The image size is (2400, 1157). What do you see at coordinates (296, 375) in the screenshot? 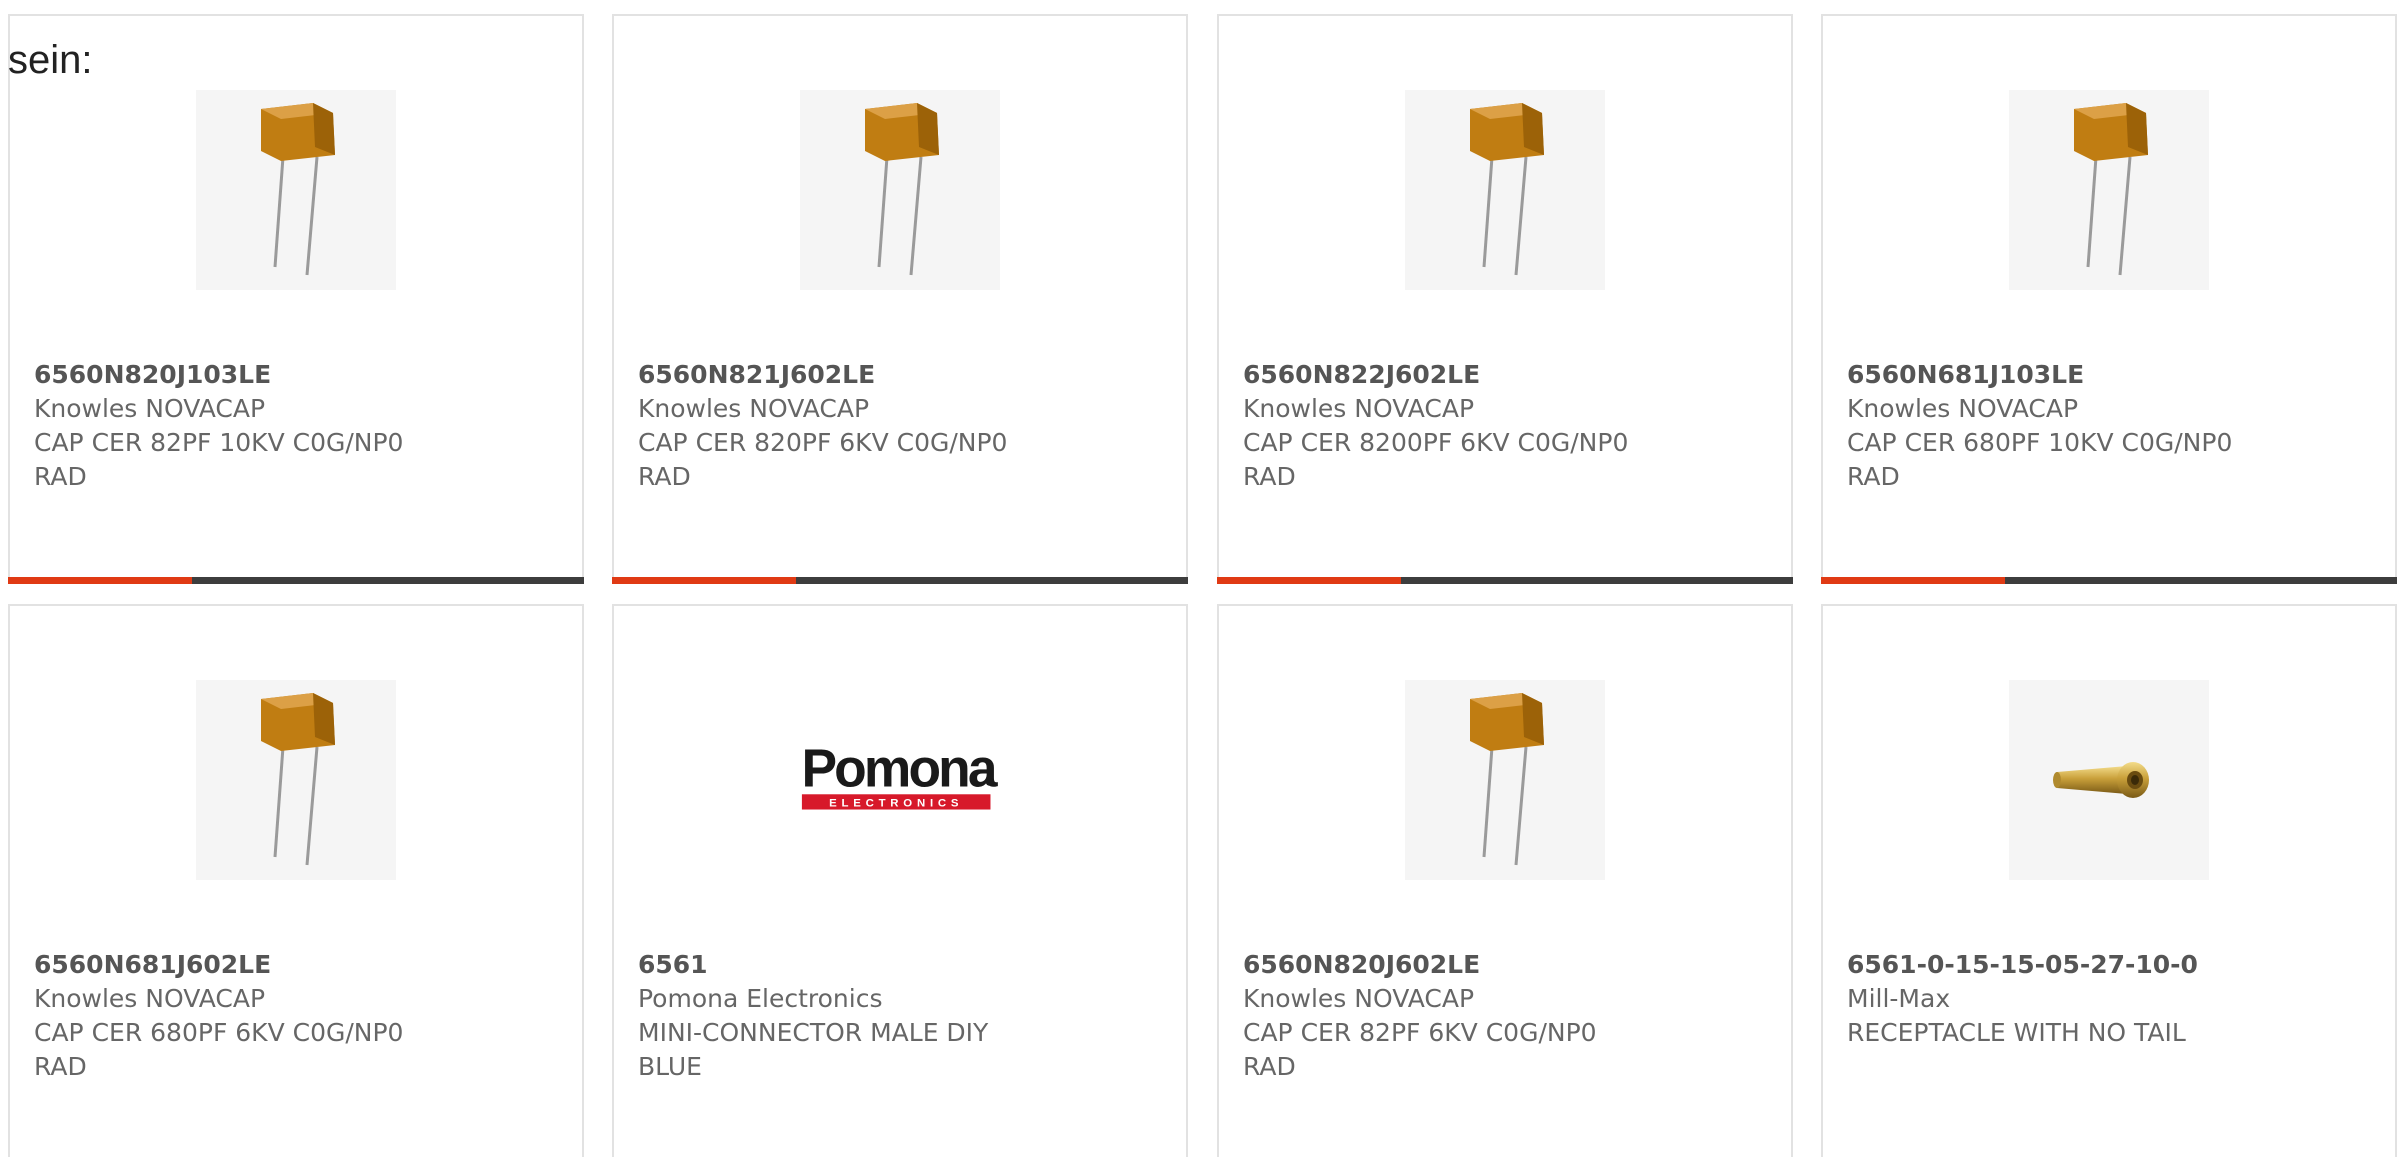
I see `part-number-link: 6560N820J103LE` at bounding box center [296, 375].